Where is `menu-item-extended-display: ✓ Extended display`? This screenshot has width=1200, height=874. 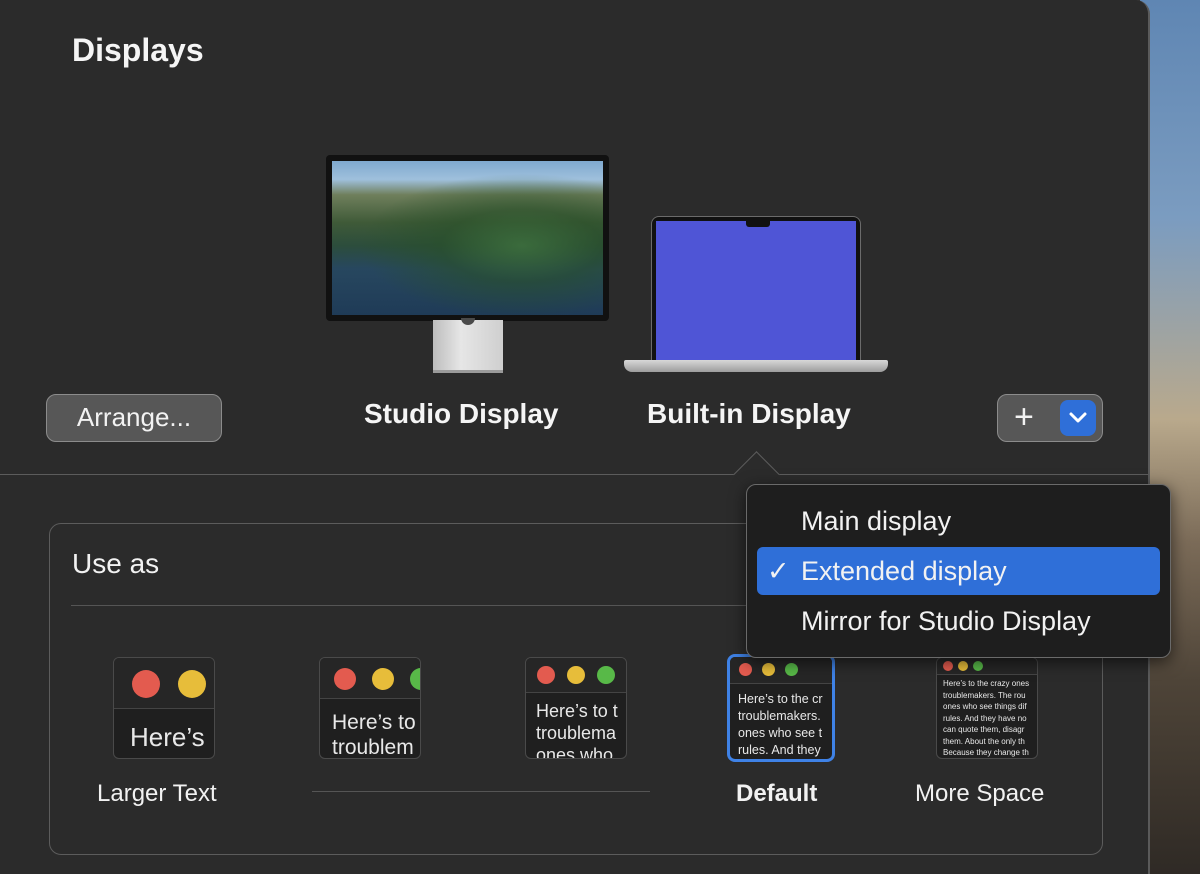 menu-item-extended-display: ✓ Extended display is located at coordinates (958, 571).